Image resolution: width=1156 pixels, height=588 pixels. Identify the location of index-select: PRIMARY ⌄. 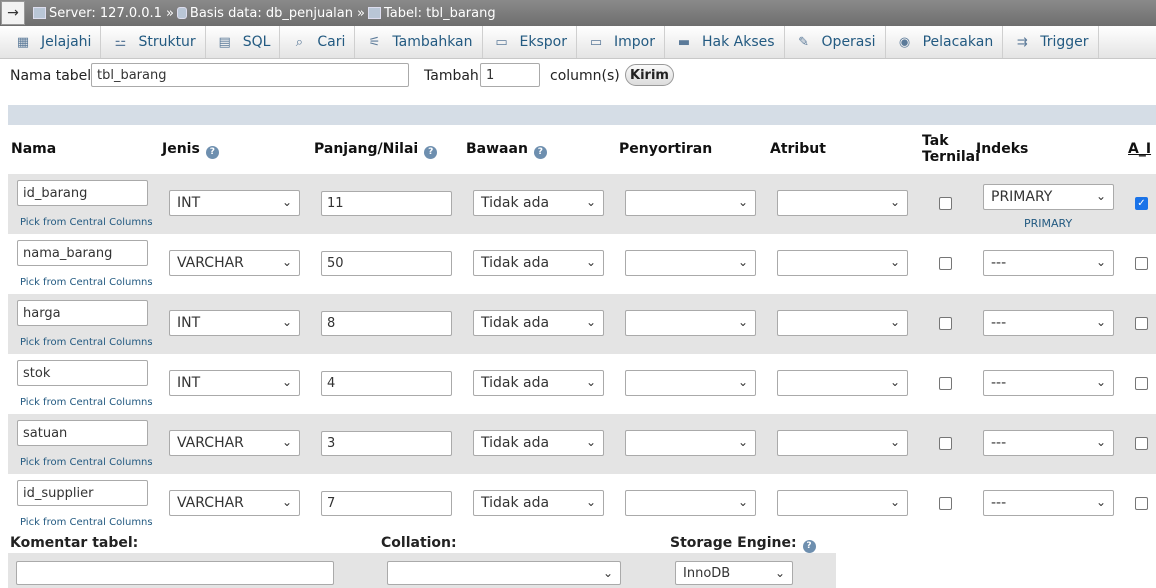
(1048, 197).